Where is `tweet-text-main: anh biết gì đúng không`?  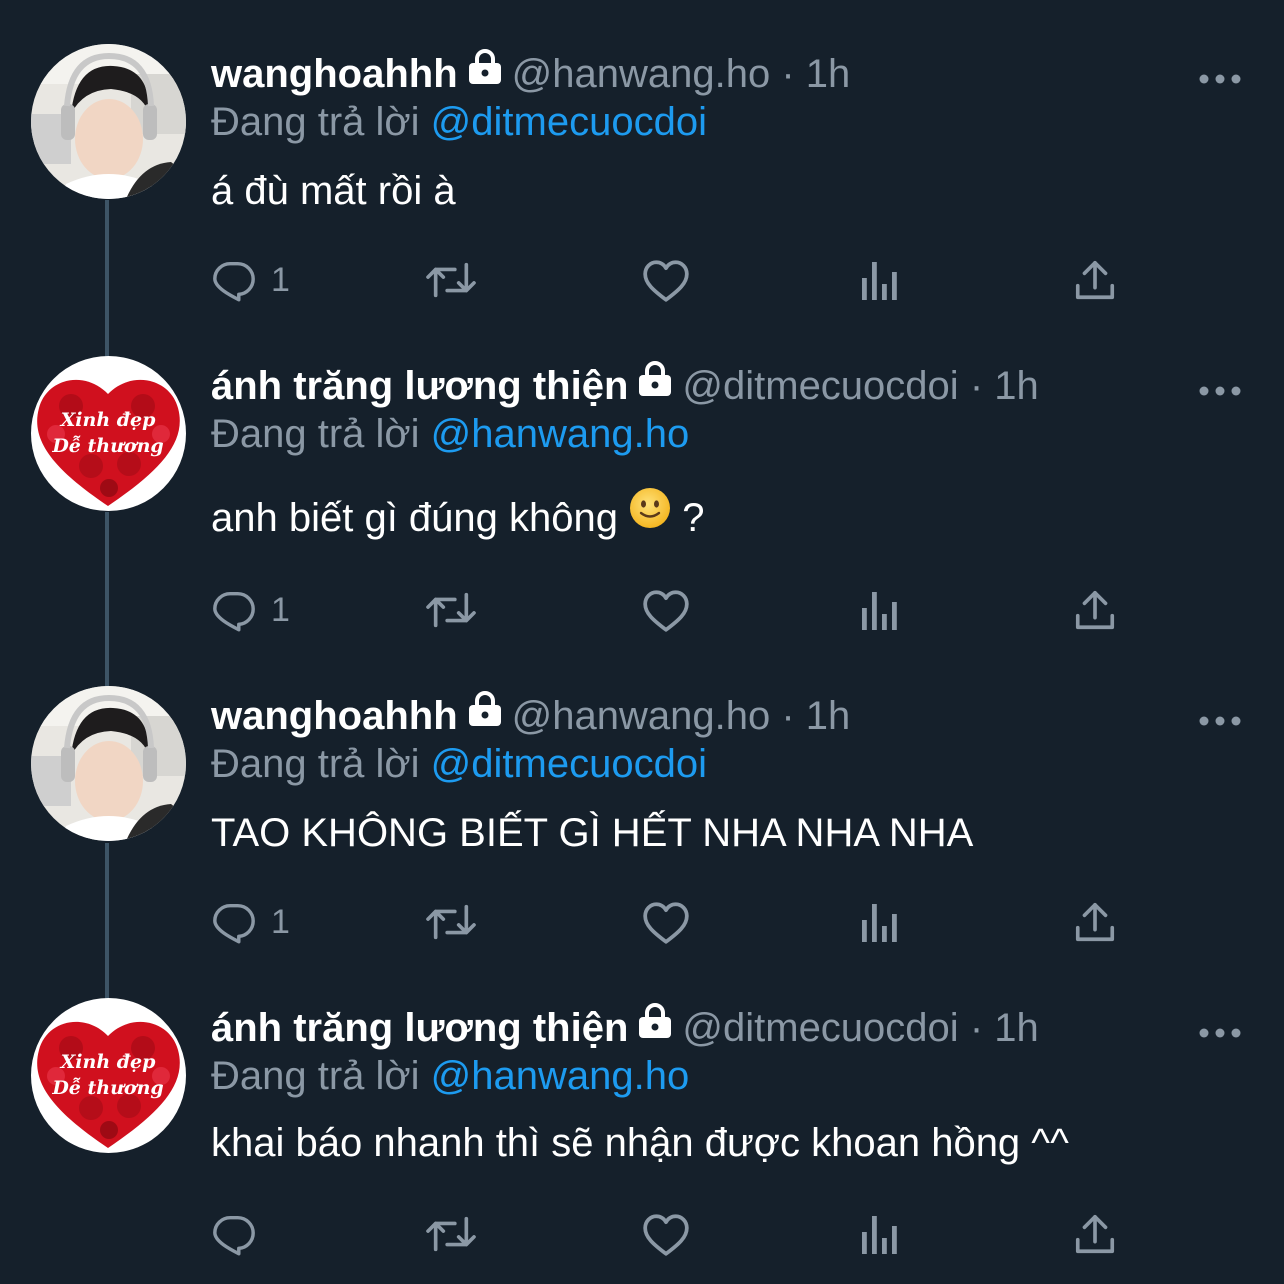 tweet-text-main: anh biết gì đúng không is located at coordinates (415, 518).